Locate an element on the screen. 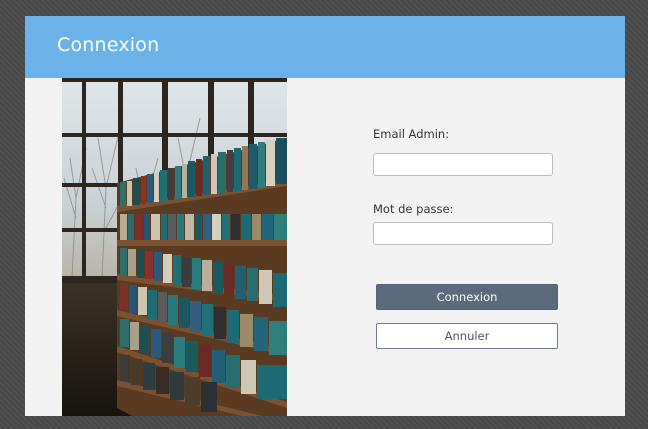 Image resolution: width=648 pixels, height=429 pixels. dialog-header: Connexion is located at coordinates (325, 47).